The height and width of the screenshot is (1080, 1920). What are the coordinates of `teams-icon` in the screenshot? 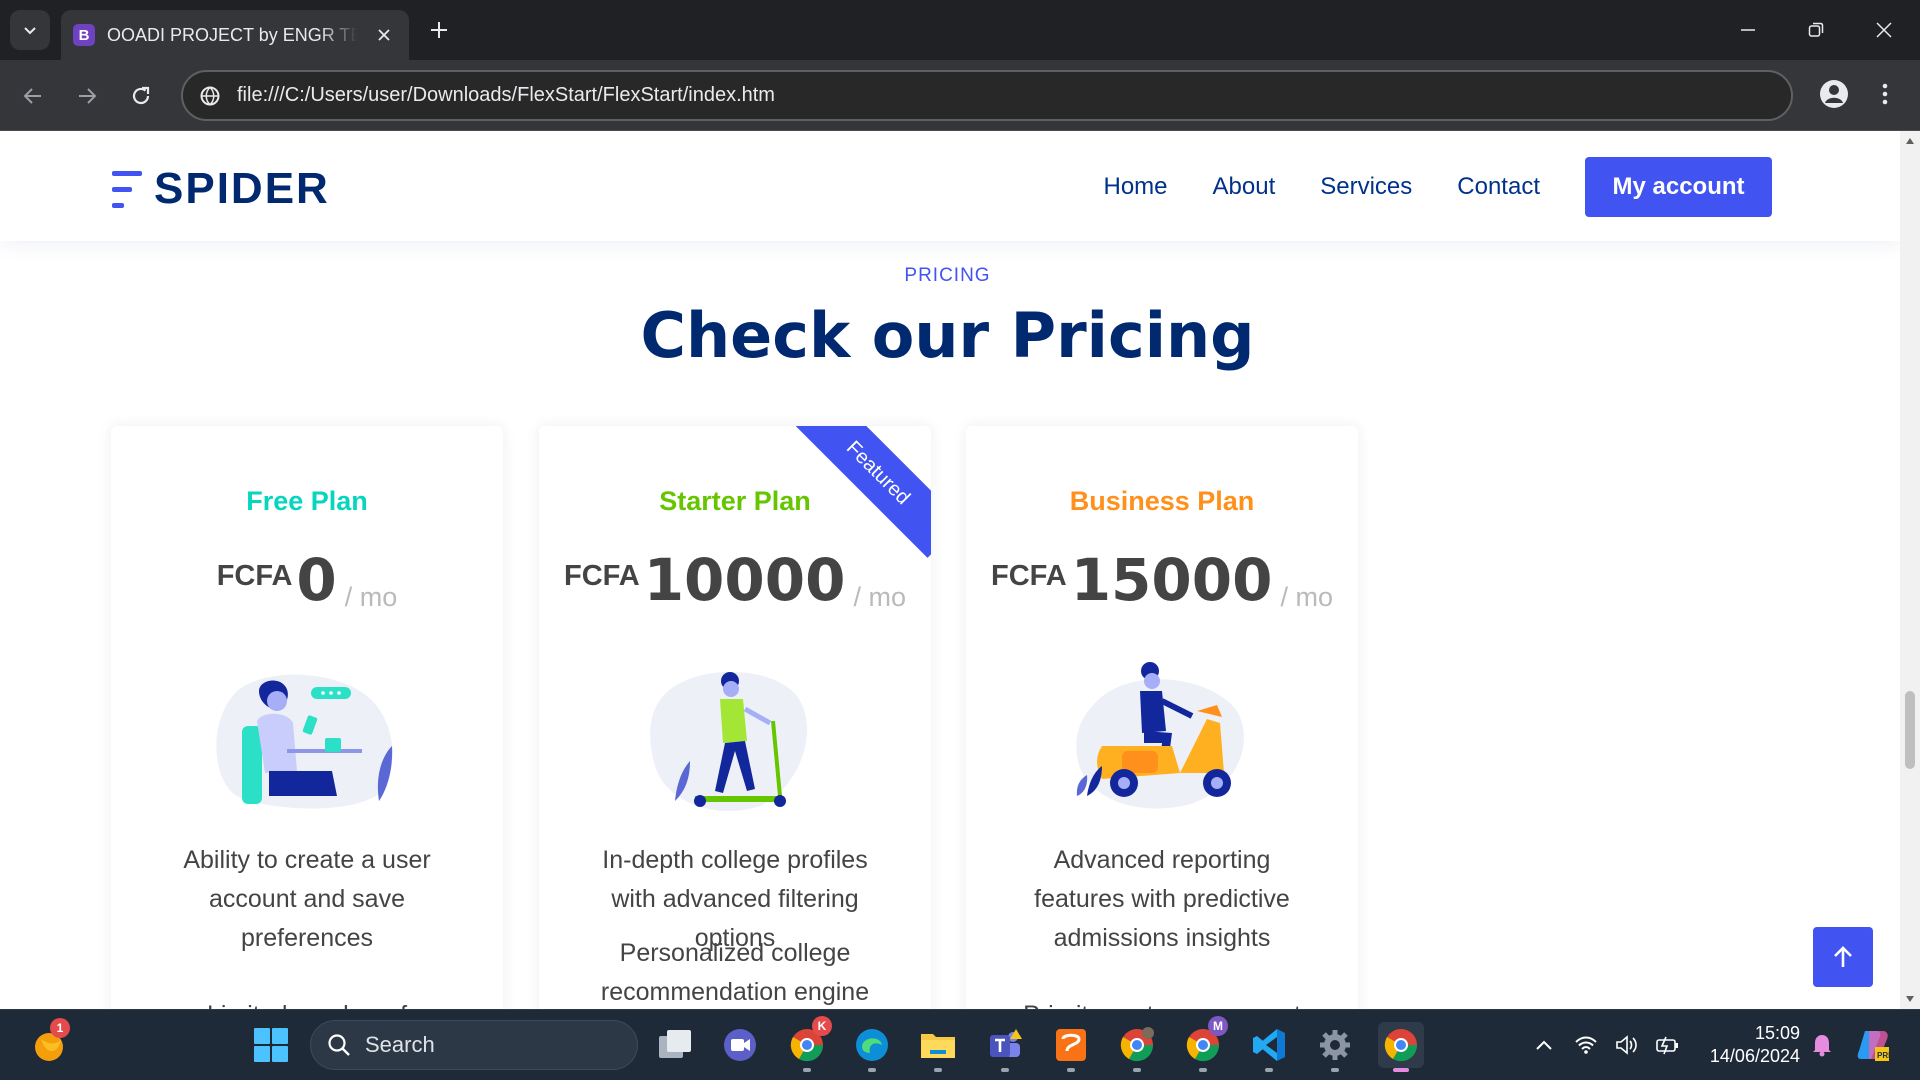 It's located at (1006, 1043).